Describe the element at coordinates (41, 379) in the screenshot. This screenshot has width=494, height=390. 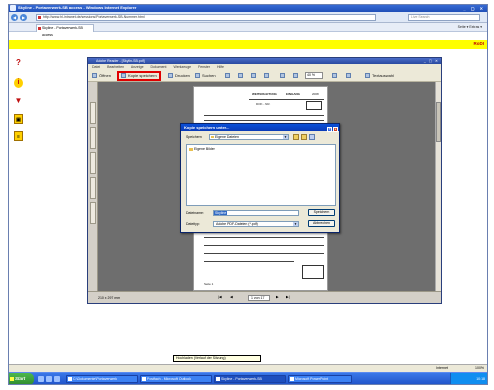
I see `quicklaunch-ie-icon` at that location.